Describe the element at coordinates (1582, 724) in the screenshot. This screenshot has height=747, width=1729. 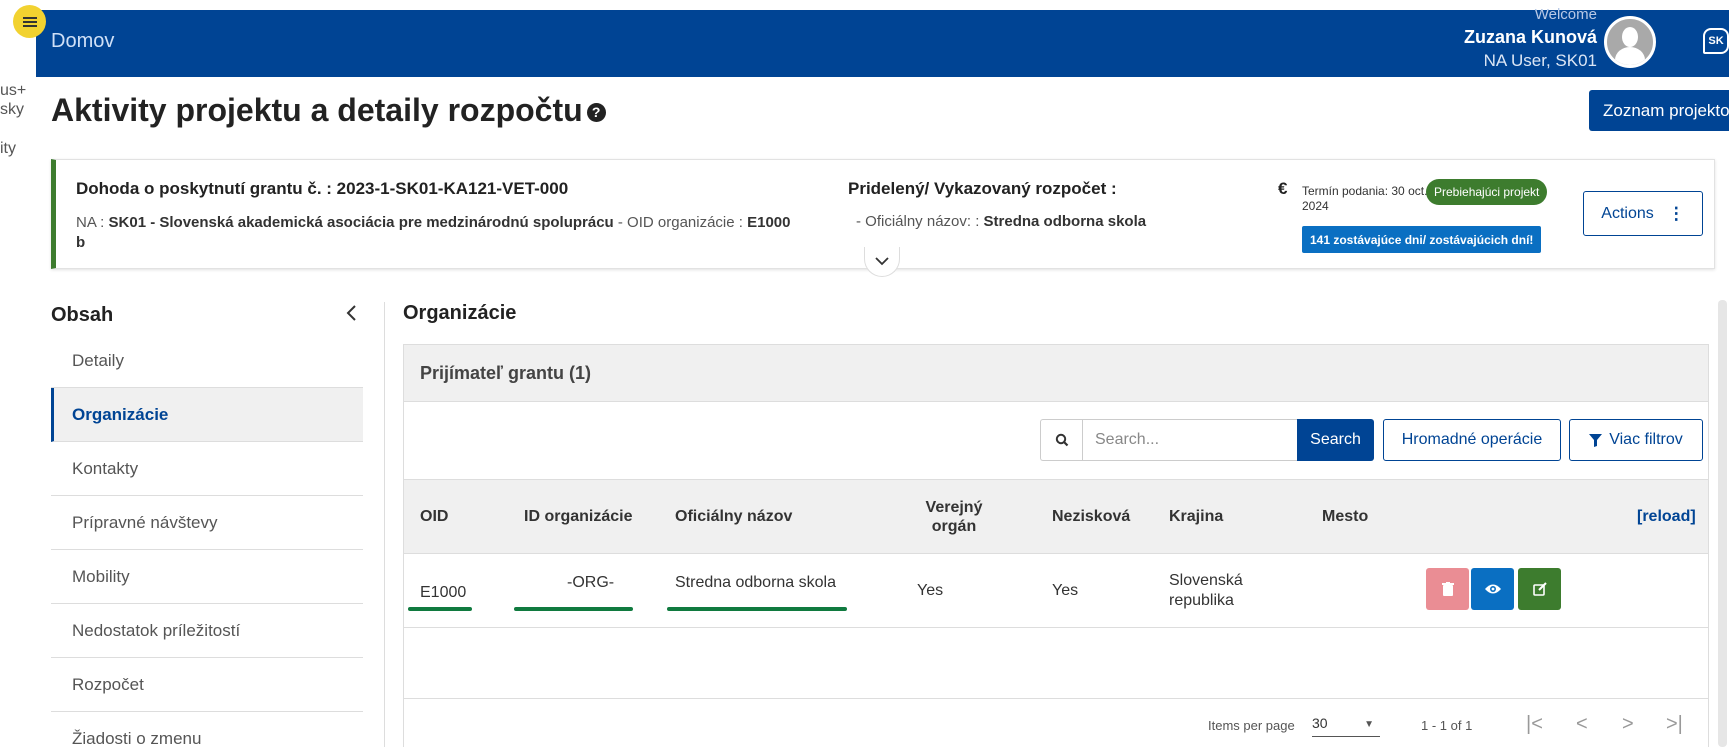
I see `previous-page-icon: <` at that location.